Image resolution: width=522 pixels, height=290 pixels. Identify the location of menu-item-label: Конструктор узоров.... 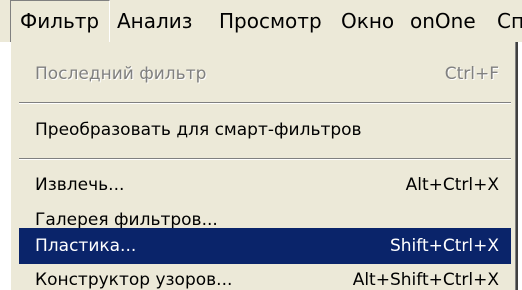
(134, 280).